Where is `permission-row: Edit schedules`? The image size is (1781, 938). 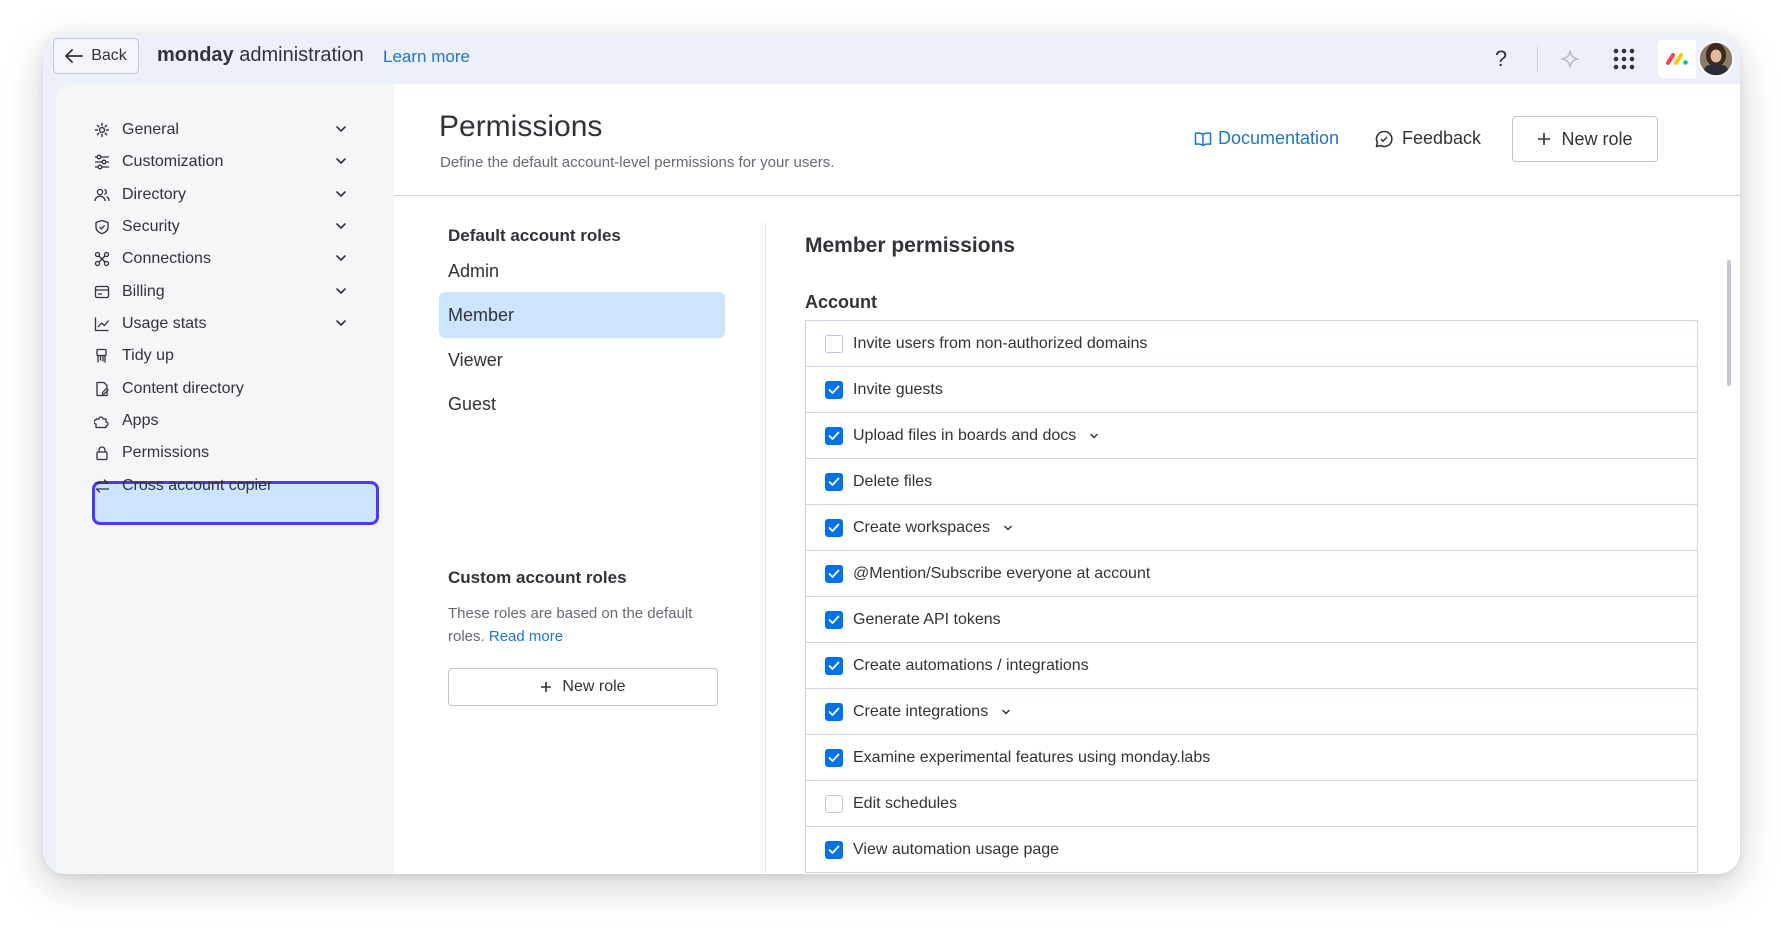 permission-row: Edit schedules is located at coordinates (1251, 804).